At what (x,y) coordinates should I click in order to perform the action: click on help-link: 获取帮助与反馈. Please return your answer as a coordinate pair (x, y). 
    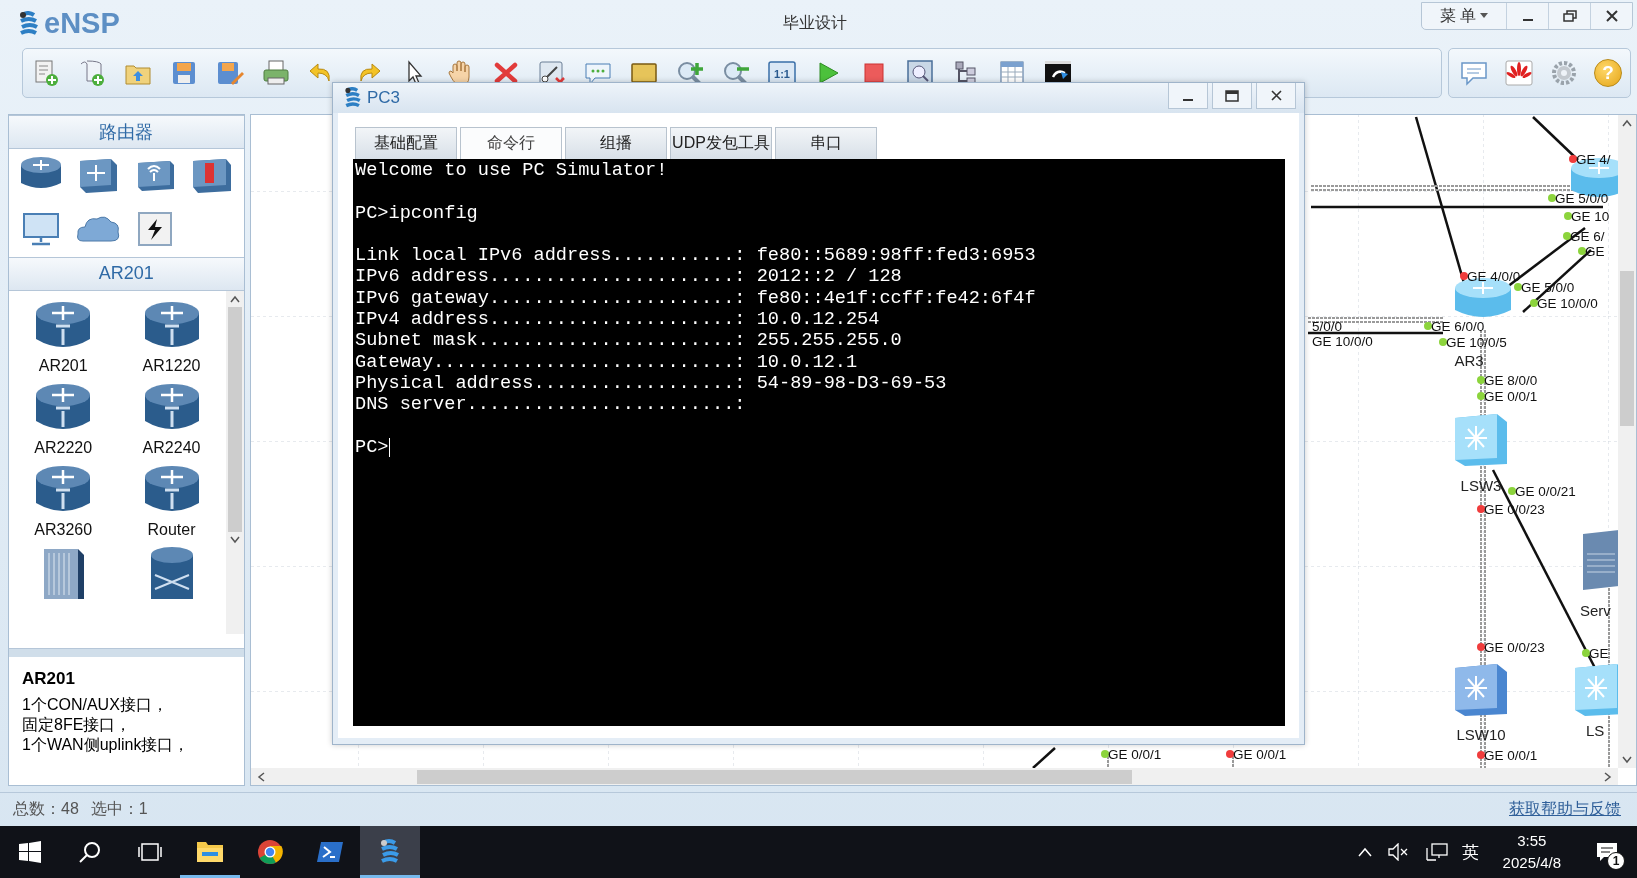
    Looking at the image, I should click on (1565, 809).